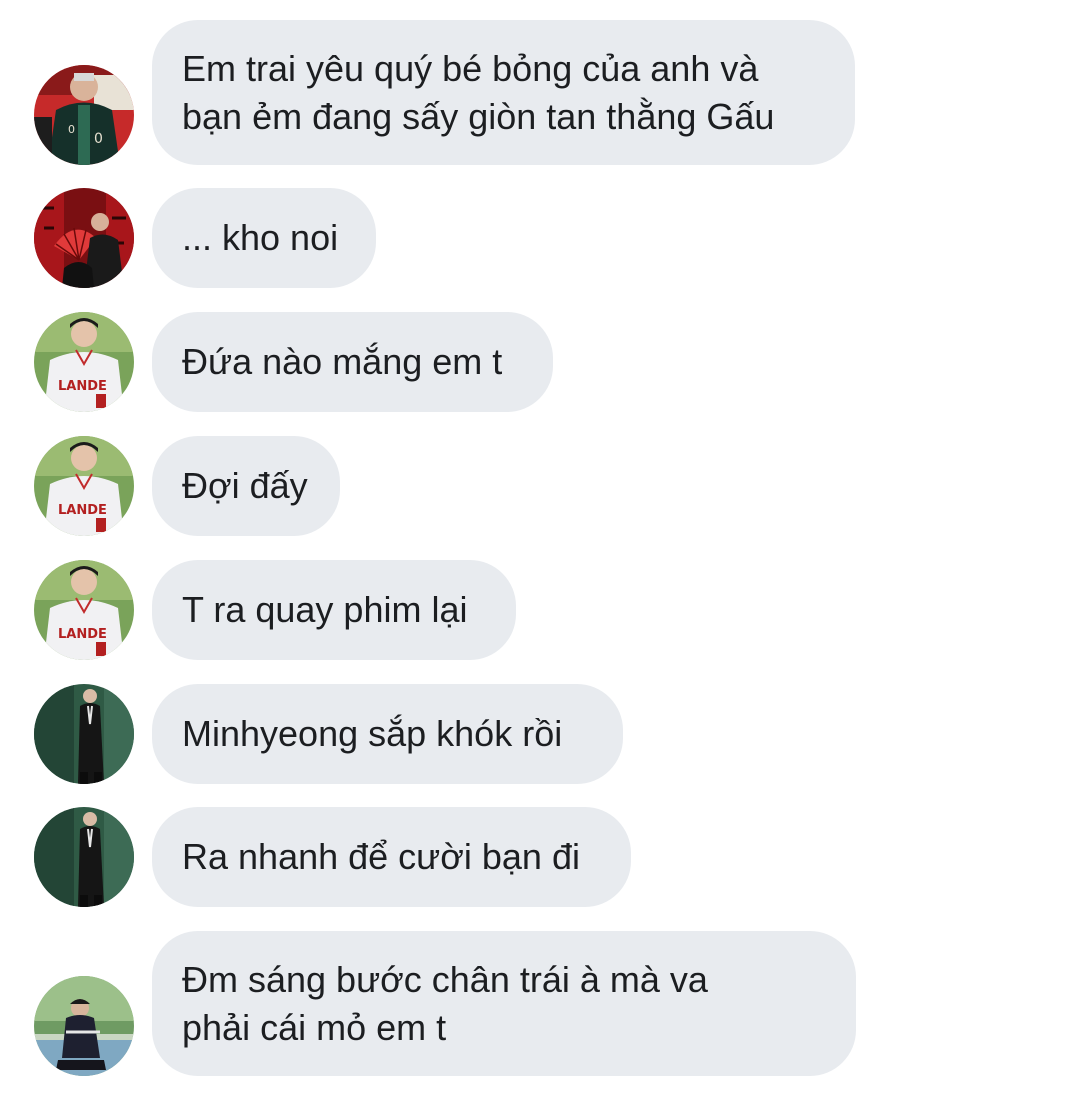 This screenshot has width=1080, height=1100. Describe the element at coordinates (84, 115) in the screenshot. I see `avatar-jacket-icon: 0 0` at that location.